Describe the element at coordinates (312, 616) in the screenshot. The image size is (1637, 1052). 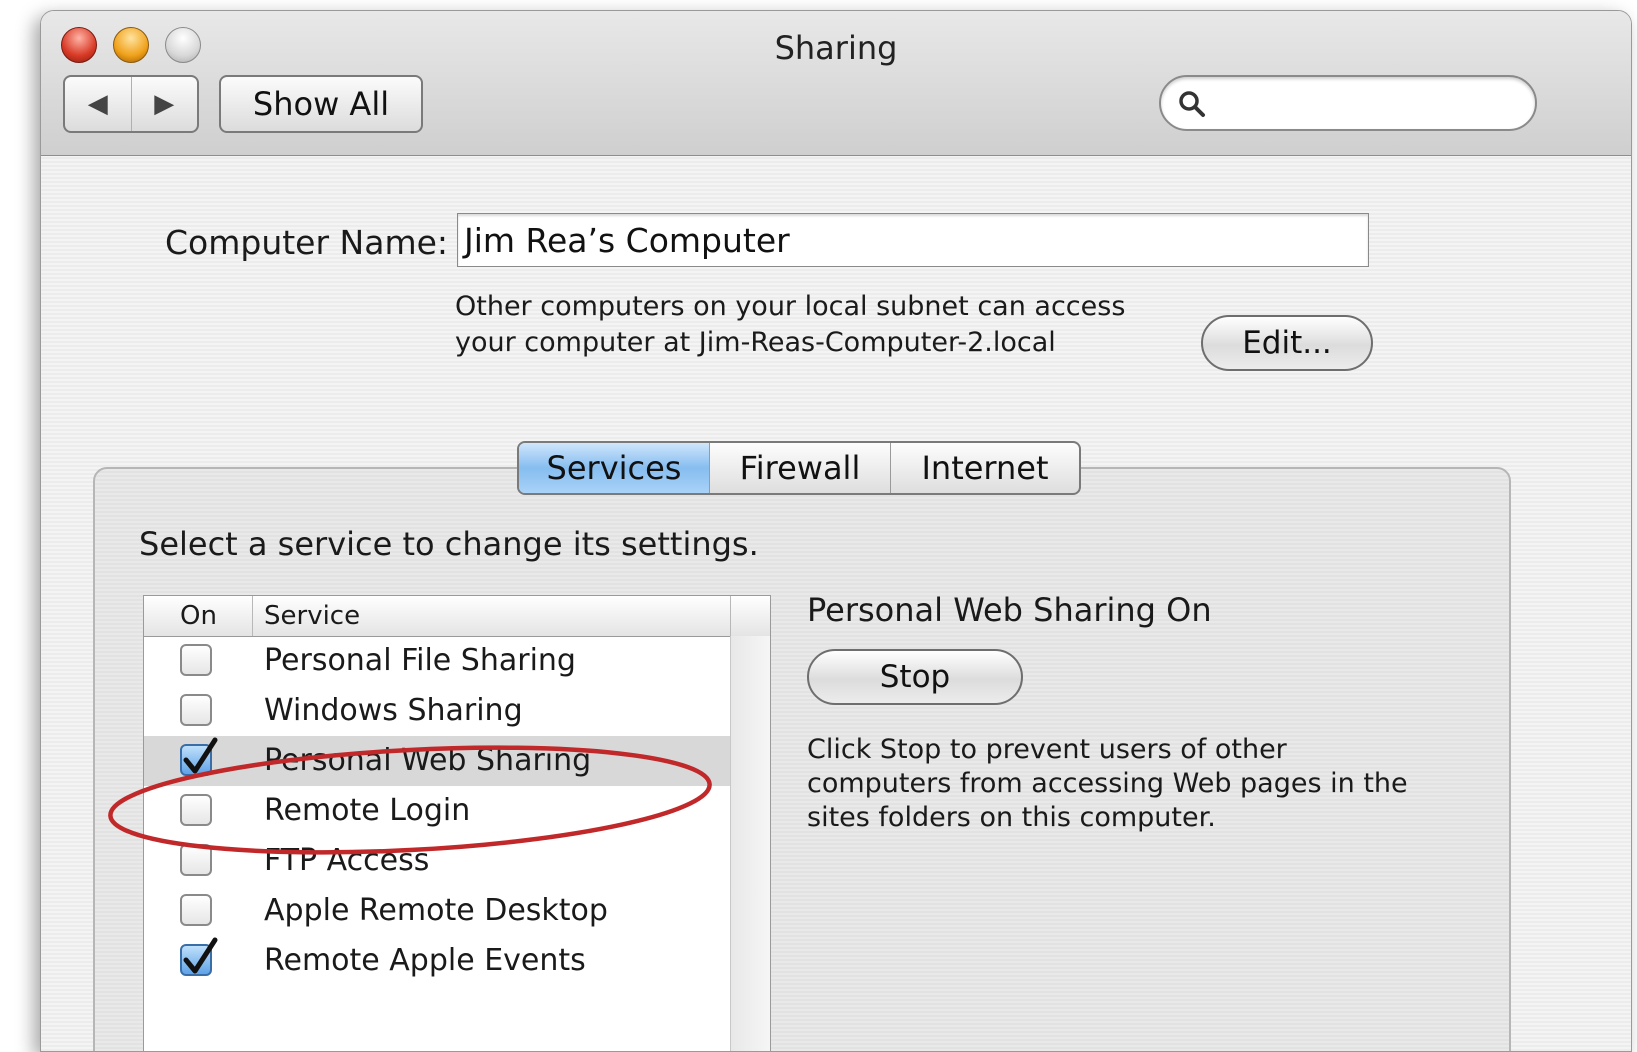
I see `column-header-service: Service` at that location.